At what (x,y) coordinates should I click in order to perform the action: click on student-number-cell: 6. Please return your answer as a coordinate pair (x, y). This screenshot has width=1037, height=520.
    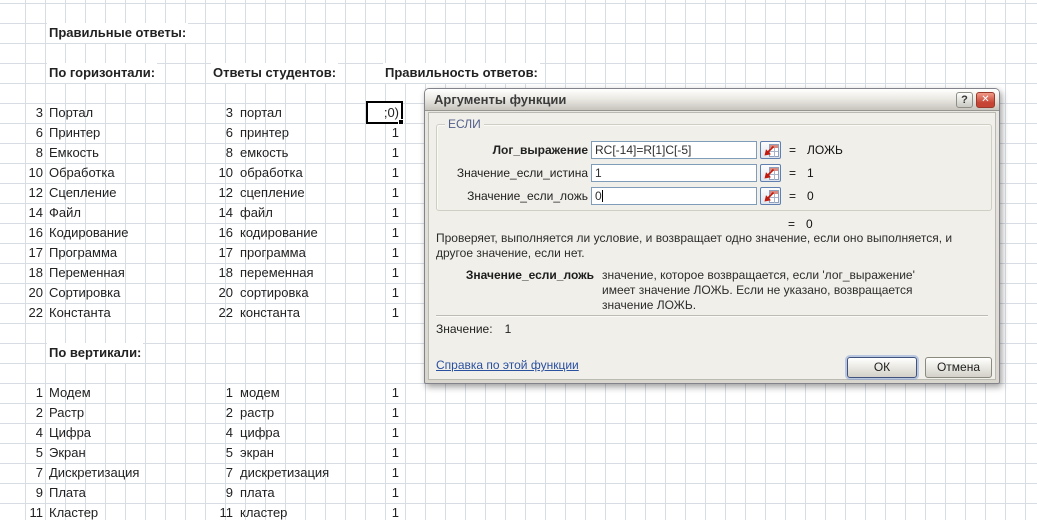
    Looking at the image, I should click on (191, 133).